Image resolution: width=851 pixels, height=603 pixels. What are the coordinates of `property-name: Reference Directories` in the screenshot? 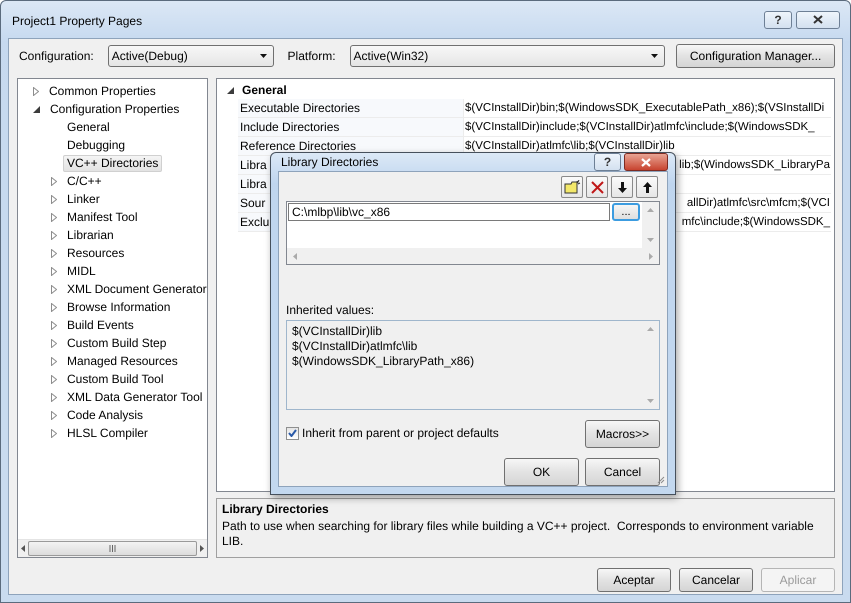 It's located at (298, 146).